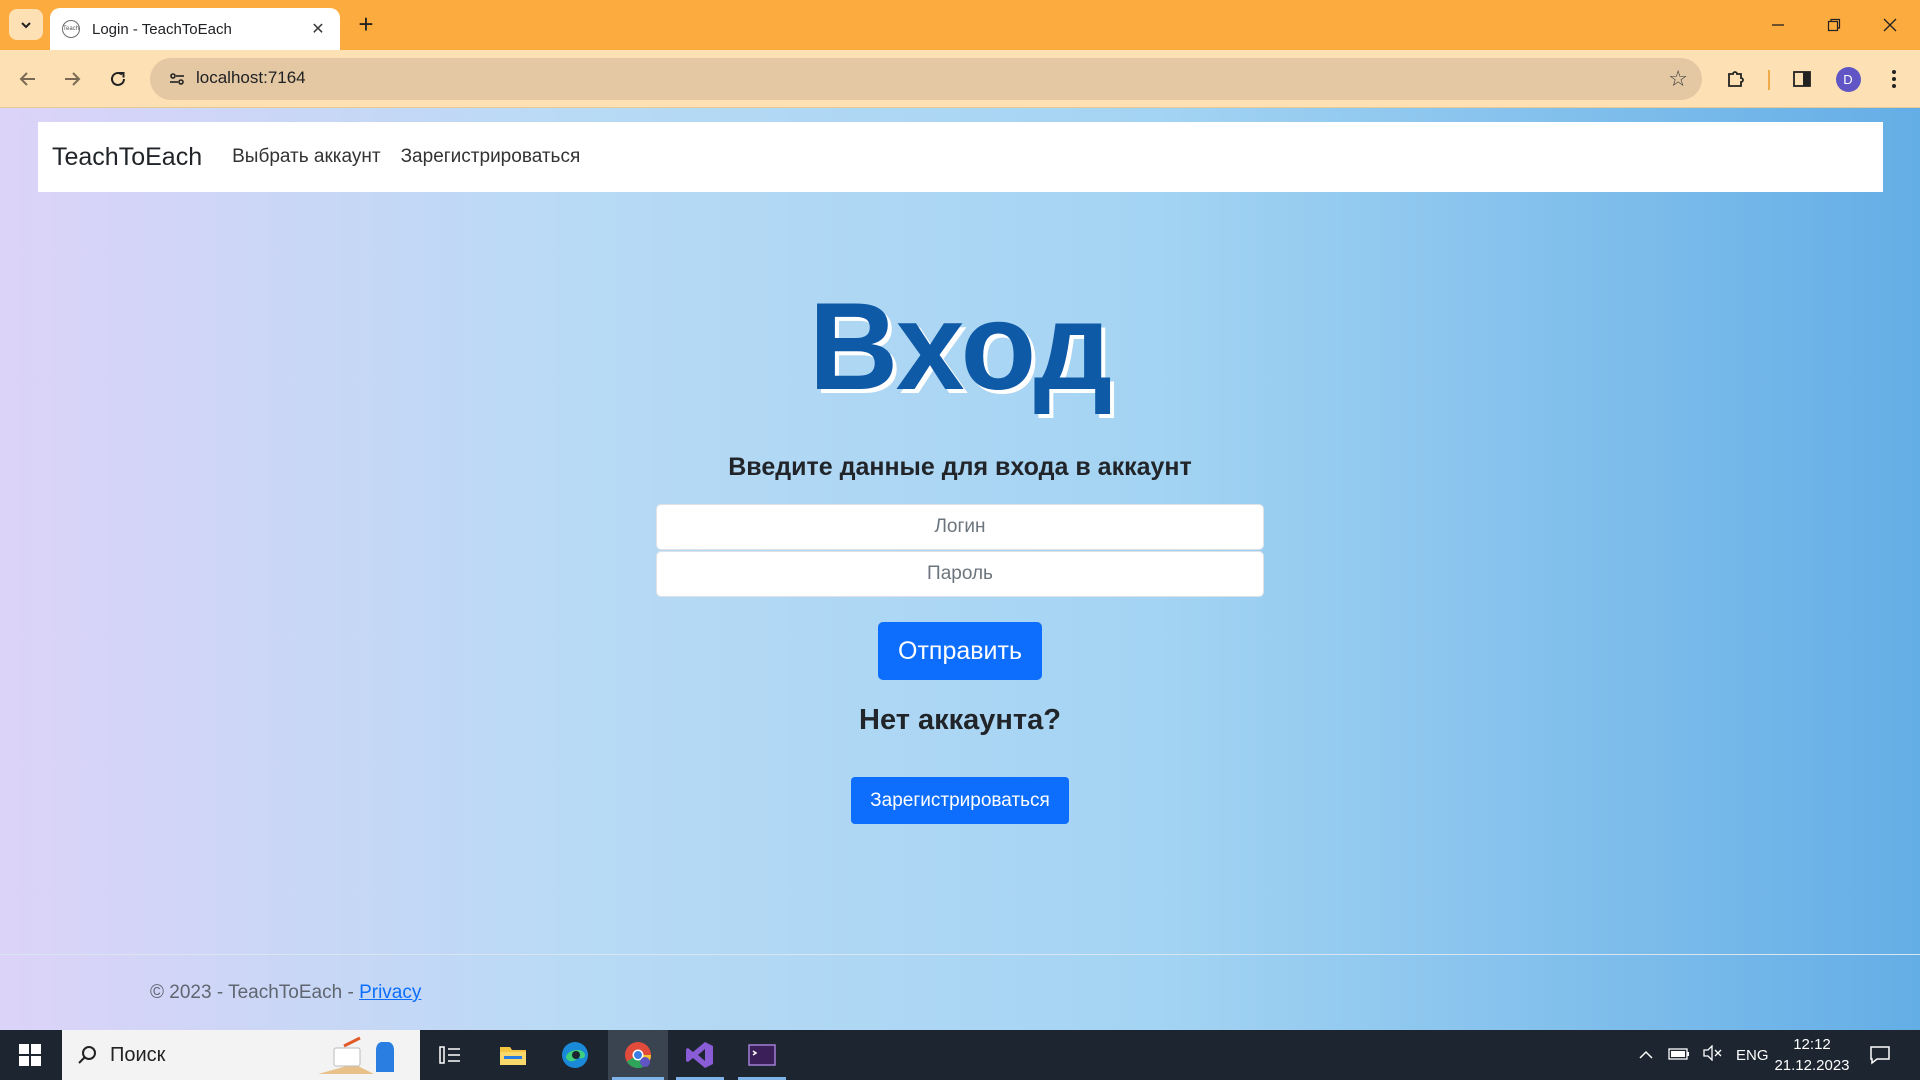  I want to click on chrome-icon, so click(638, 1055).